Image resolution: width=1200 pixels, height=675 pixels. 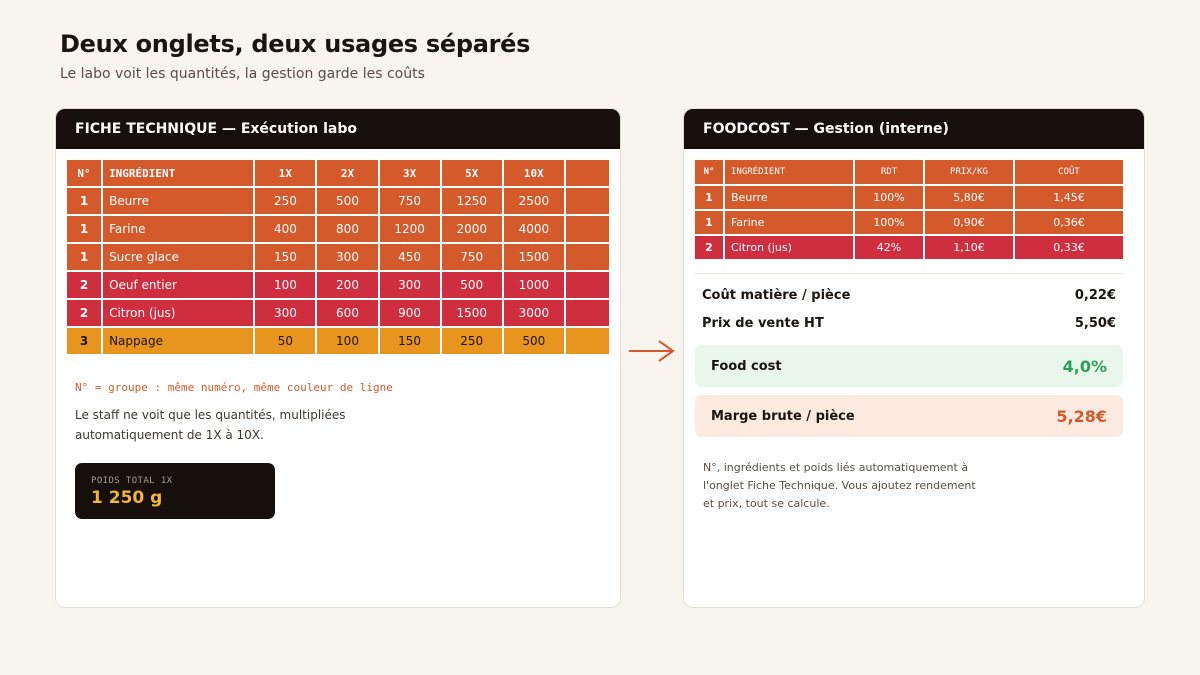 What do you see at coordinates (909, 366) in the screenshot?
I see `food-cost-kpi: Food cost 4,0%` at bounding box center [909, 366].